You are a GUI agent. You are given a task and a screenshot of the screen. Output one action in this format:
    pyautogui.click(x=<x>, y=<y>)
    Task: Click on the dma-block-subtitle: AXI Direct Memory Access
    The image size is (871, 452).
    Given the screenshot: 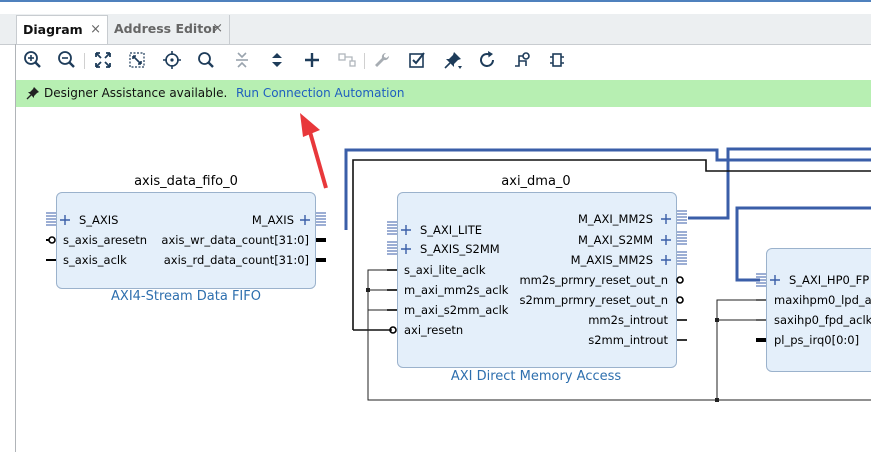 What is the action you would take?
    pyautogui.click(x=536, y=376)
    